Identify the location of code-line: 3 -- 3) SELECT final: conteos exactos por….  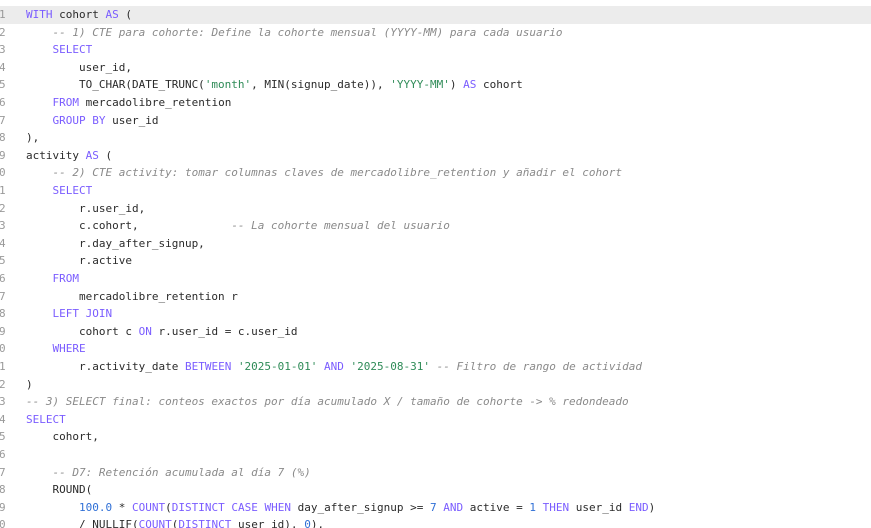
(435, 402).